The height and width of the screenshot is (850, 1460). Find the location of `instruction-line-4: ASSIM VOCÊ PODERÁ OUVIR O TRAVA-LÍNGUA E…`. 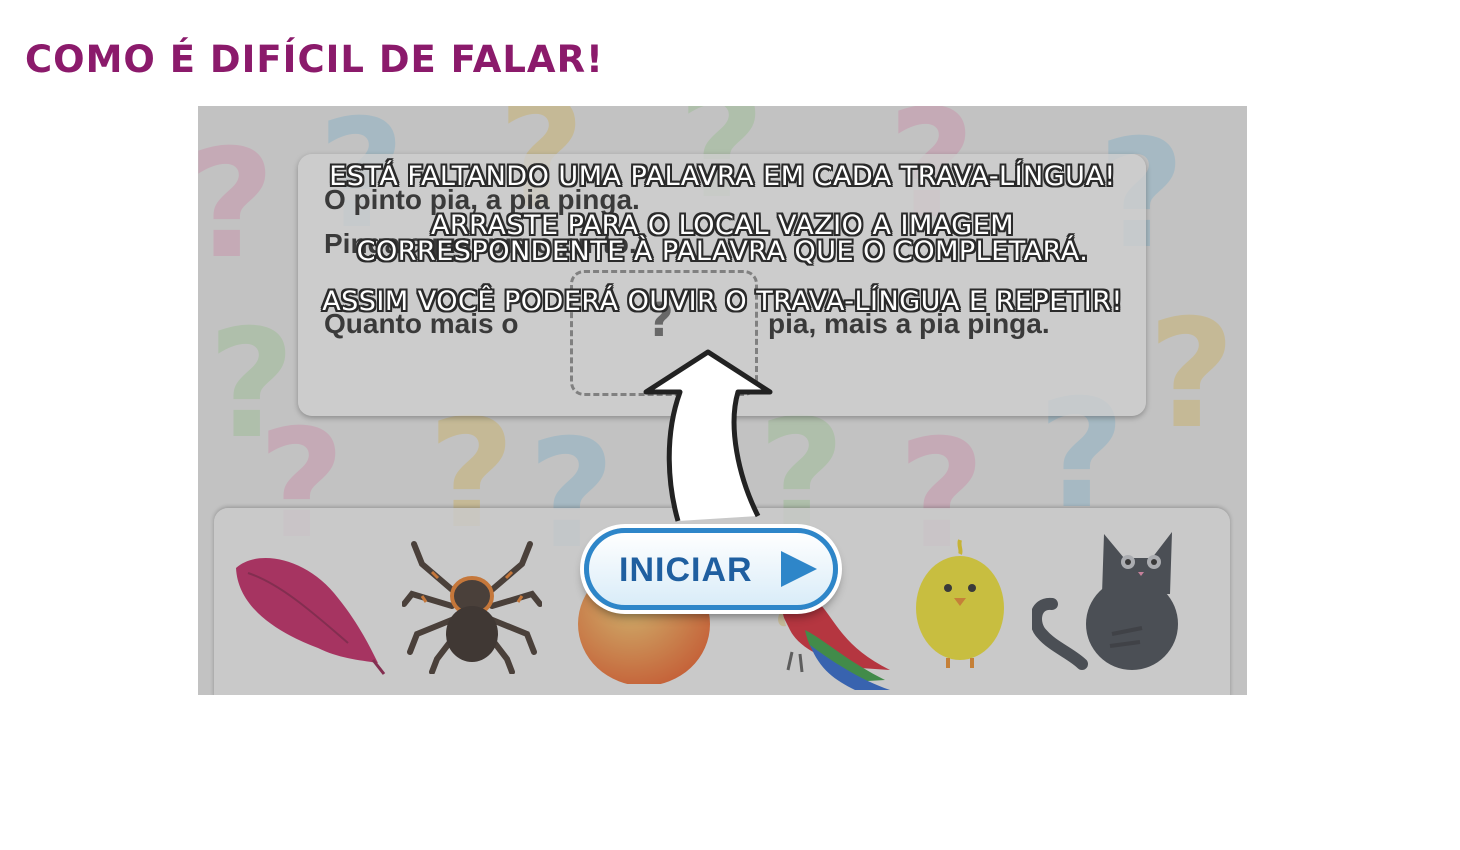

instruction-line-4: ASSIM VOCÊ PODERÁ OUVIR O TRAVA-LÍNGUA E… is located at coordinates (722, 301).